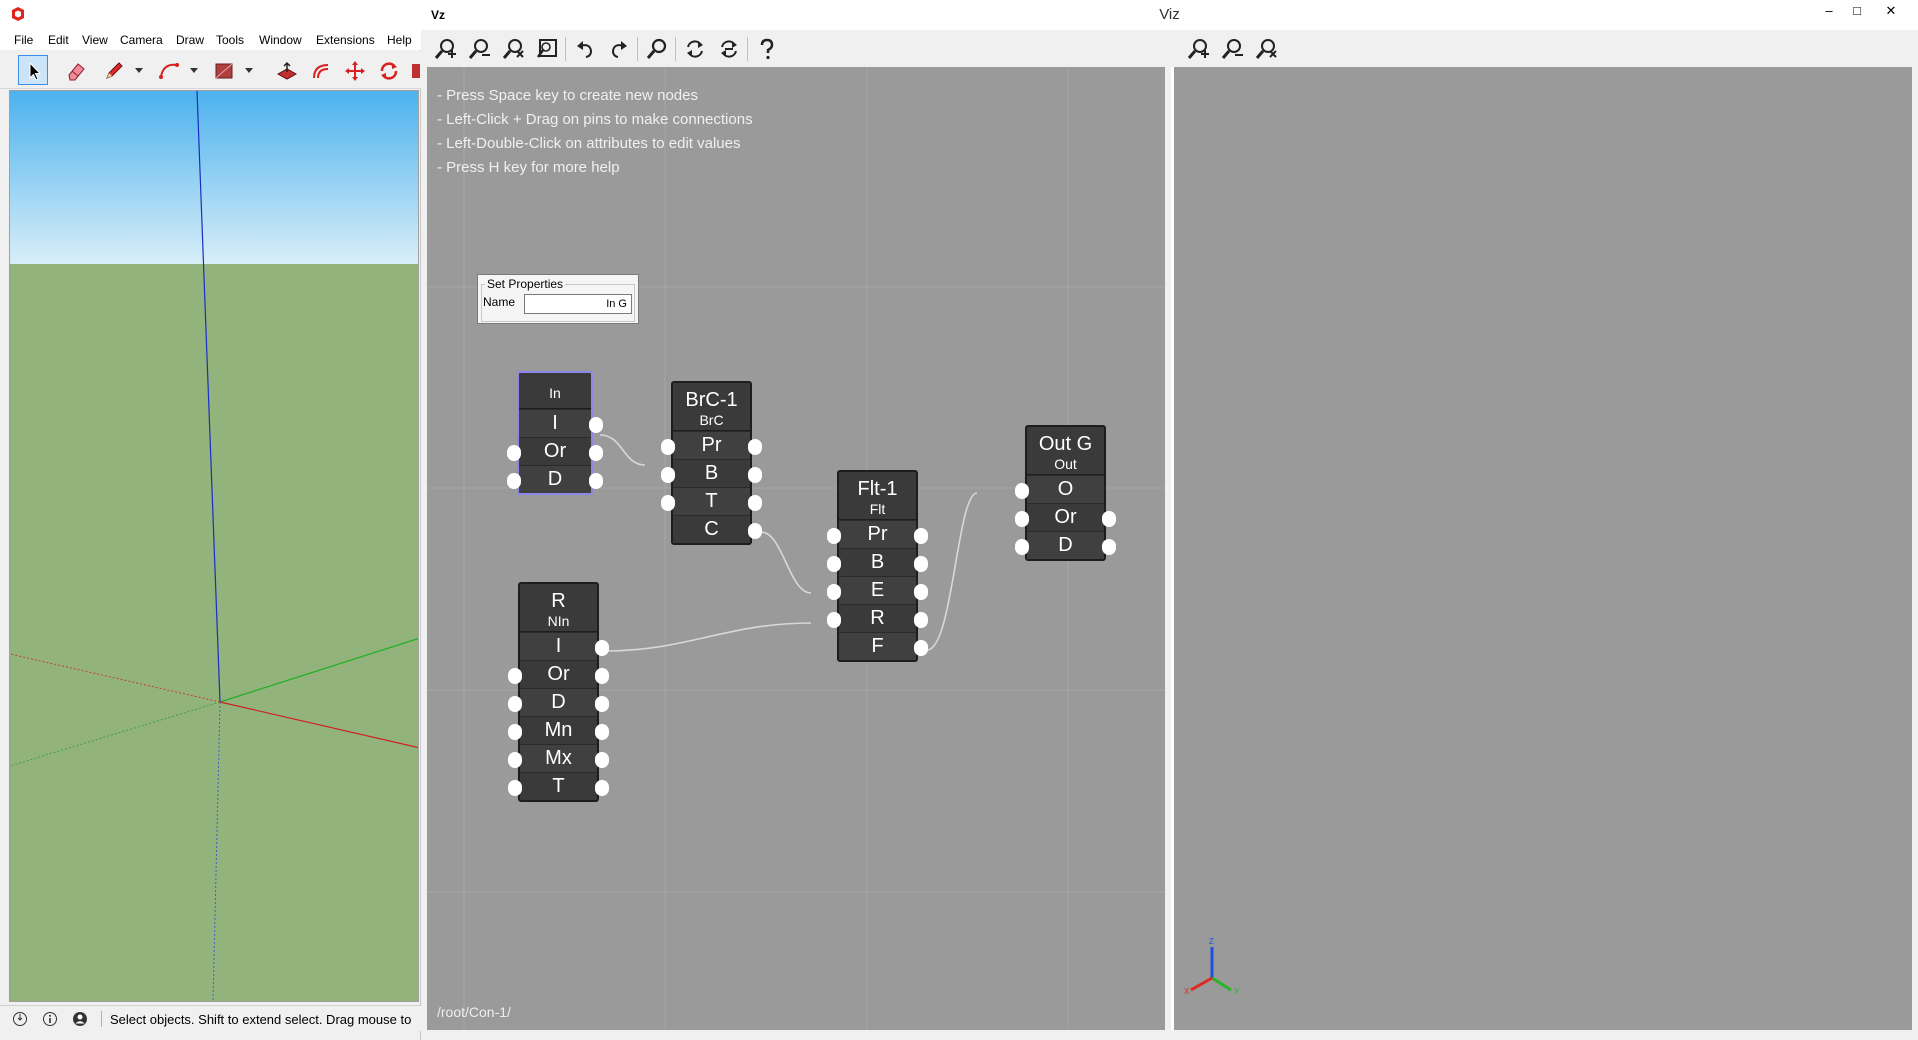 The image size is (1918, 1040). What do you see at coordinates (578, 304) in the screenshot?
I see `name-input` at bounding box center [578, 304].